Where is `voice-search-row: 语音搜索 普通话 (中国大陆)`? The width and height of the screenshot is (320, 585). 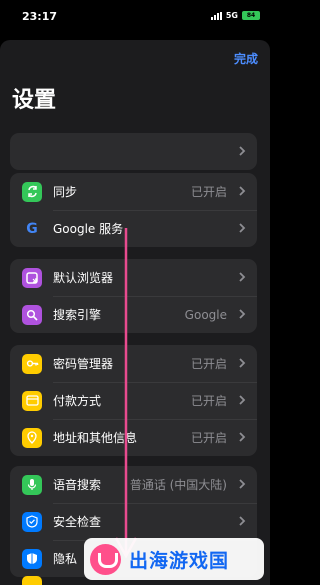
voice-search-row: 语音搜索 普通话 (中国大陆) is located at coordinates (133, 484).